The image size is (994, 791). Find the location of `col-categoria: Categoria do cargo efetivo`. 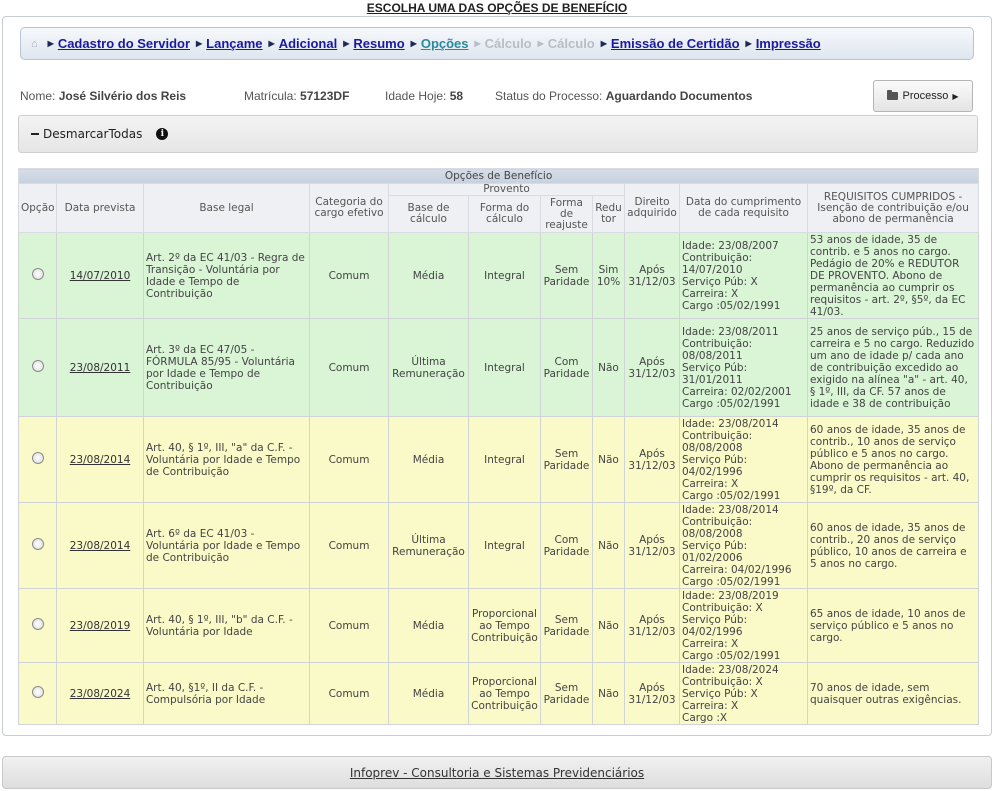

col-categoria: Categoria do cargo efetivo is located at coordinates (349, 208).